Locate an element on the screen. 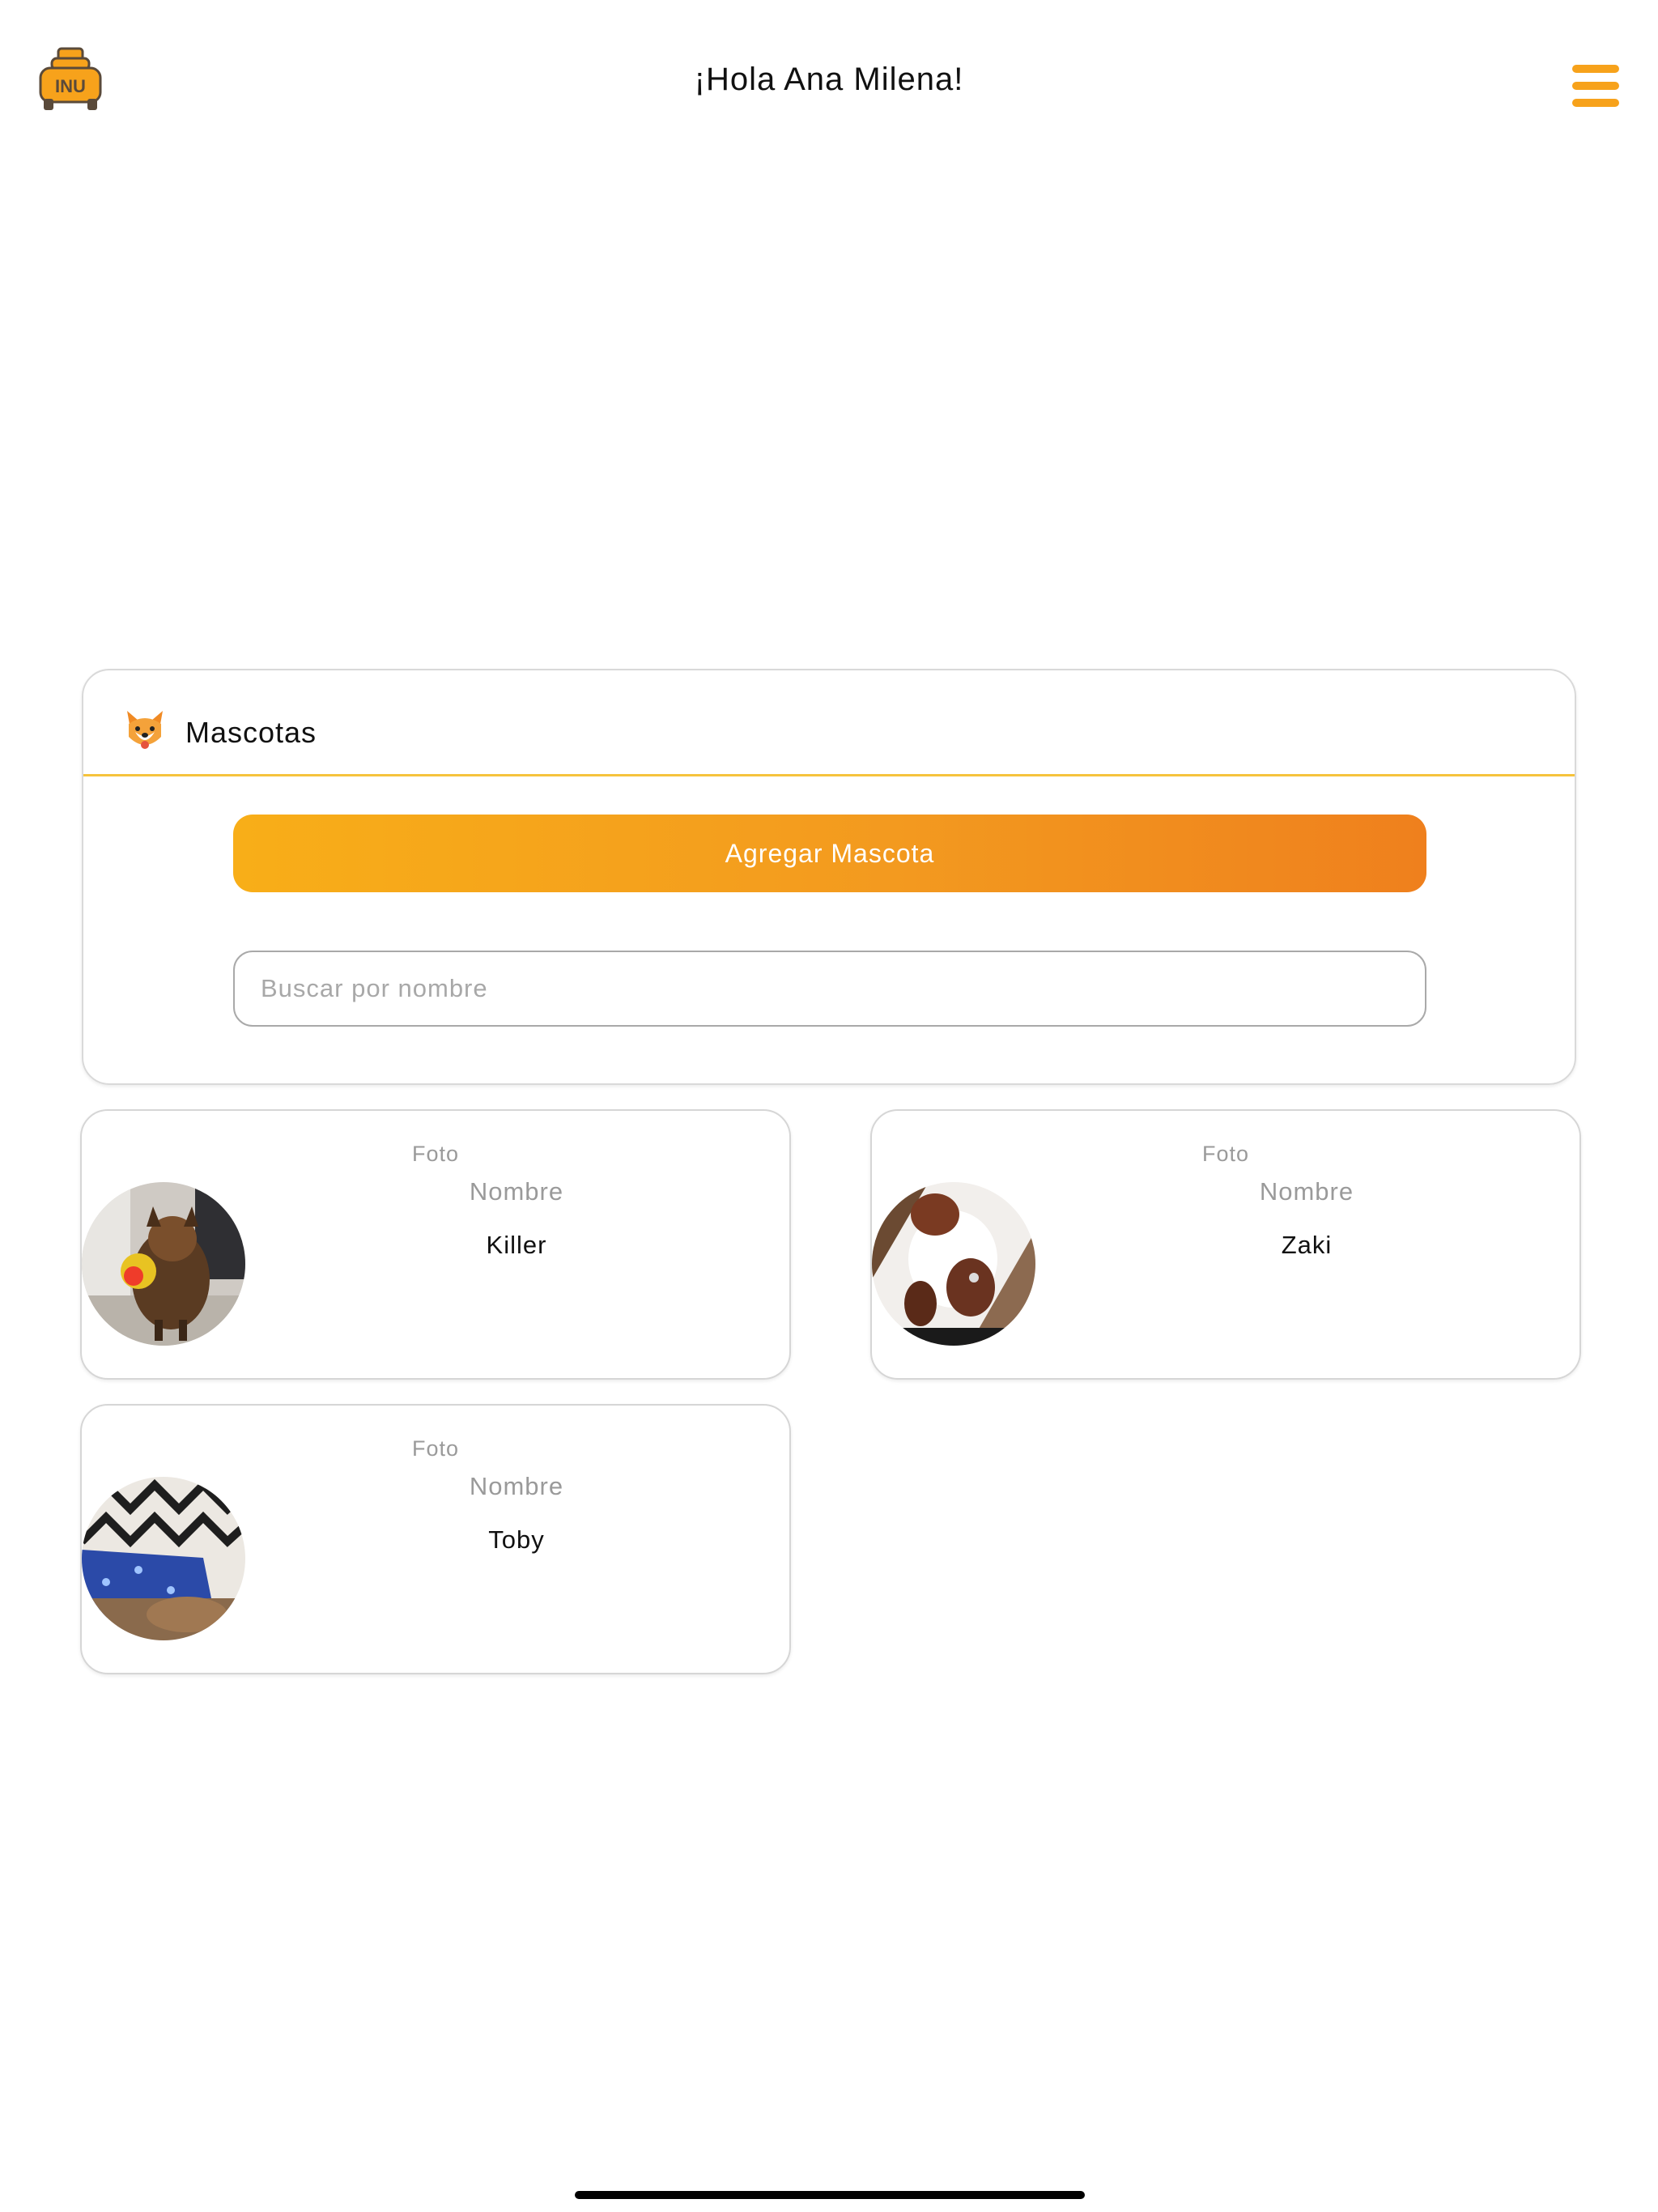  hamburger-menu-icon is located at coordinates (1595, 86).